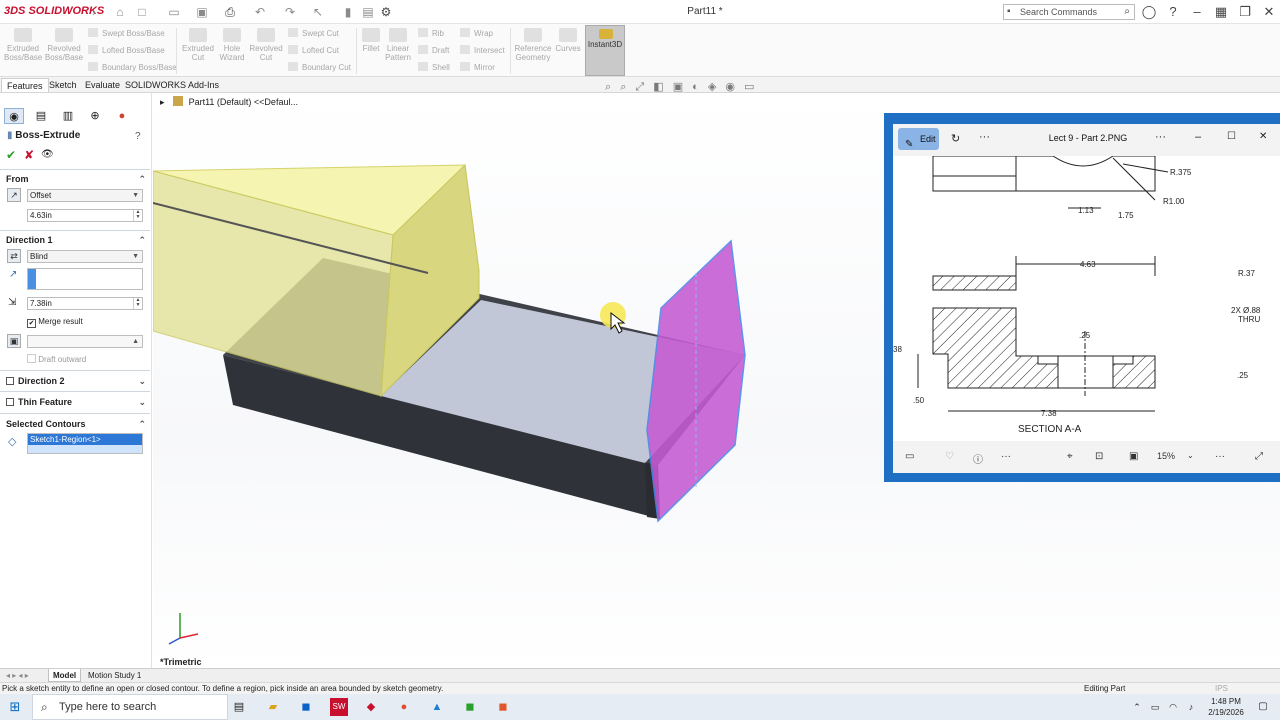  I want to click on close-button: ✕, so click(1269, 12).